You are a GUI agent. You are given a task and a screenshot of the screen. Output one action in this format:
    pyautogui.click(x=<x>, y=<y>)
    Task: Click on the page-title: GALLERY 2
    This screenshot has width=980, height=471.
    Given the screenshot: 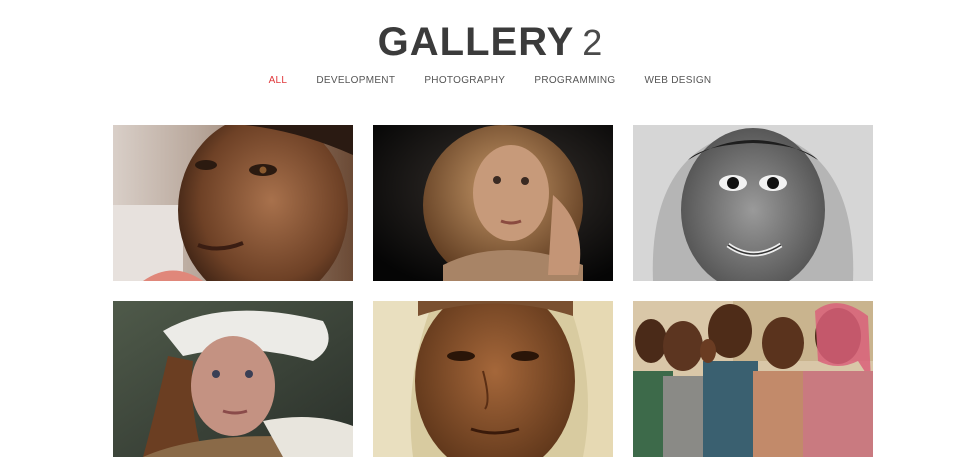 What is the action you would take?
    pyautogui.click(x=490, y=46)
    